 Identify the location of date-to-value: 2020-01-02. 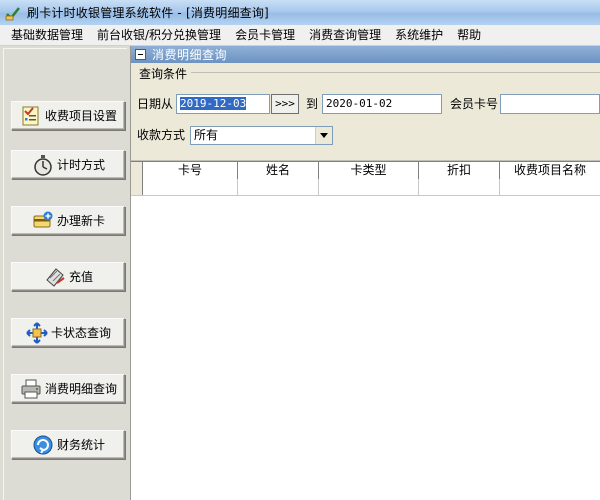
(359, 103).